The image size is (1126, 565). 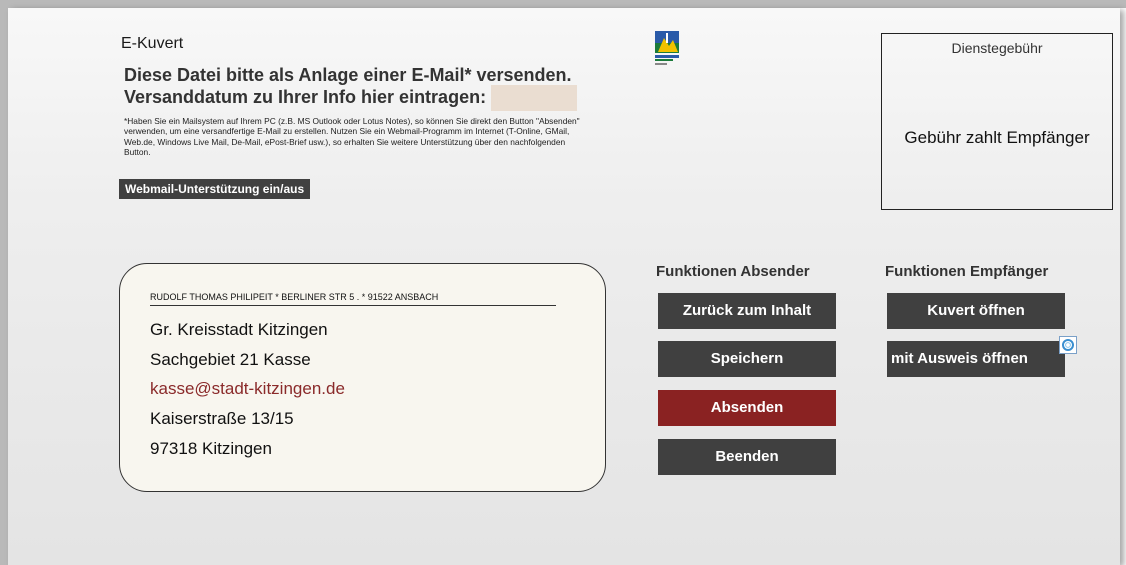 What do you see at coordinates (976, 359) in the screenshot?
I see `open-with-id-button: mit Ausweis öffnen` at bounding box center [976, 359].